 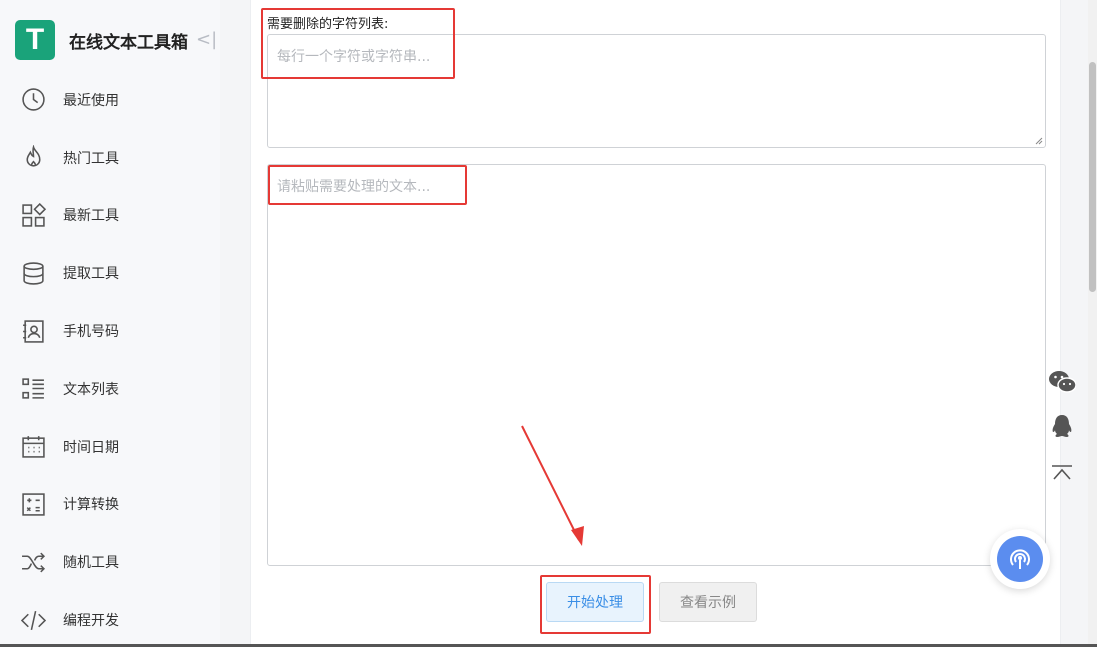 What do you see at coordinates (91, 447) in the screenshot?
I see `sidebar-item-label: 时间日期` at bounding box center [91, 447].